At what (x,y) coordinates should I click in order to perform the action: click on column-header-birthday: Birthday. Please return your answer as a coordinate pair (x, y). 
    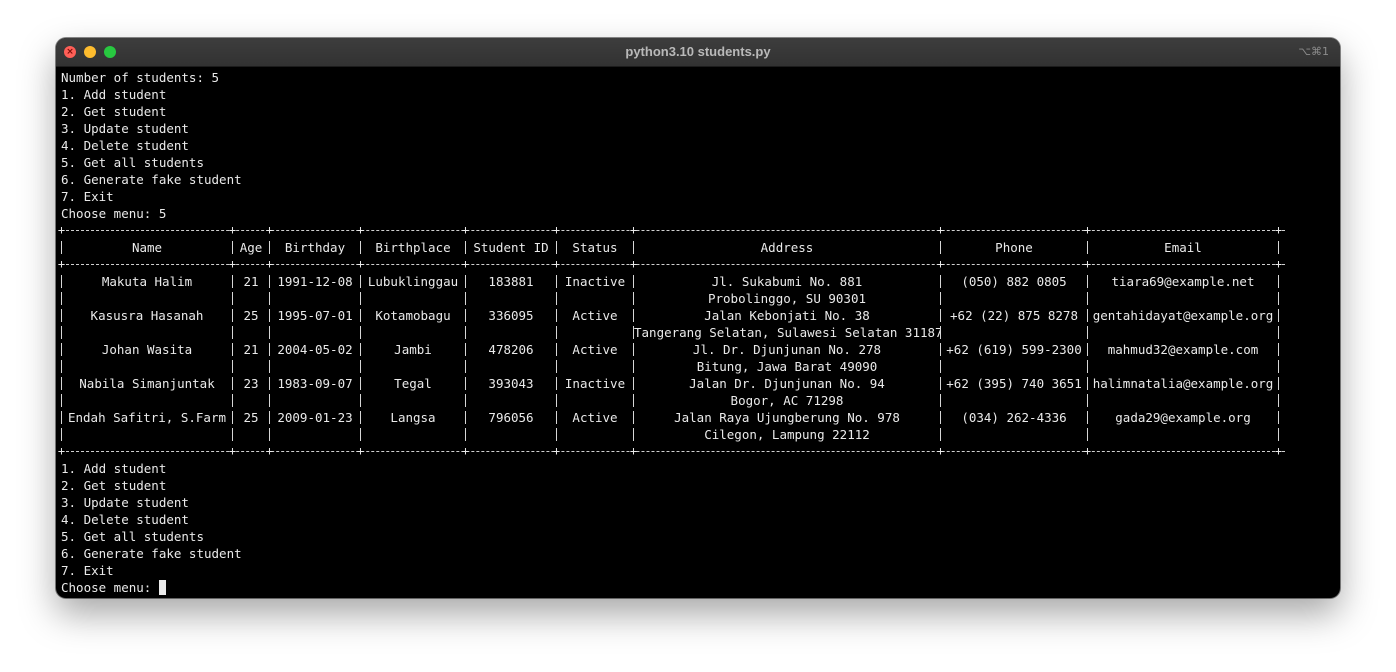
    Looking at the image, I should click on (315, 247).